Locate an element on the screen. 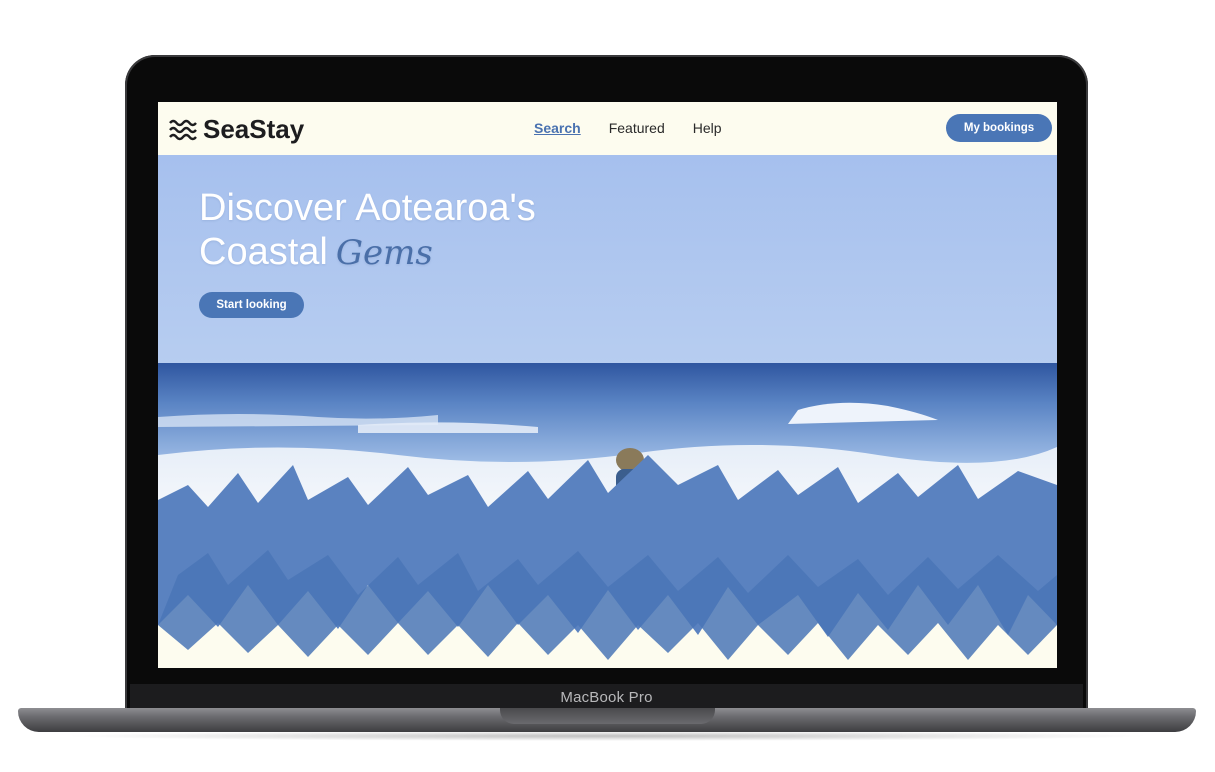  my-bookings-button: My bookings is located at coordinates (999, 128).